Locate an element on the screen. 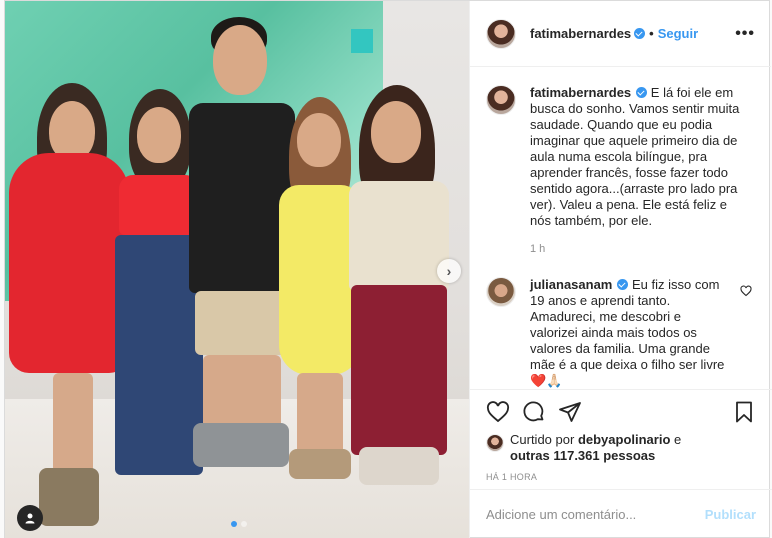  carousel-next-button: › is located at coordinates (449, 271).